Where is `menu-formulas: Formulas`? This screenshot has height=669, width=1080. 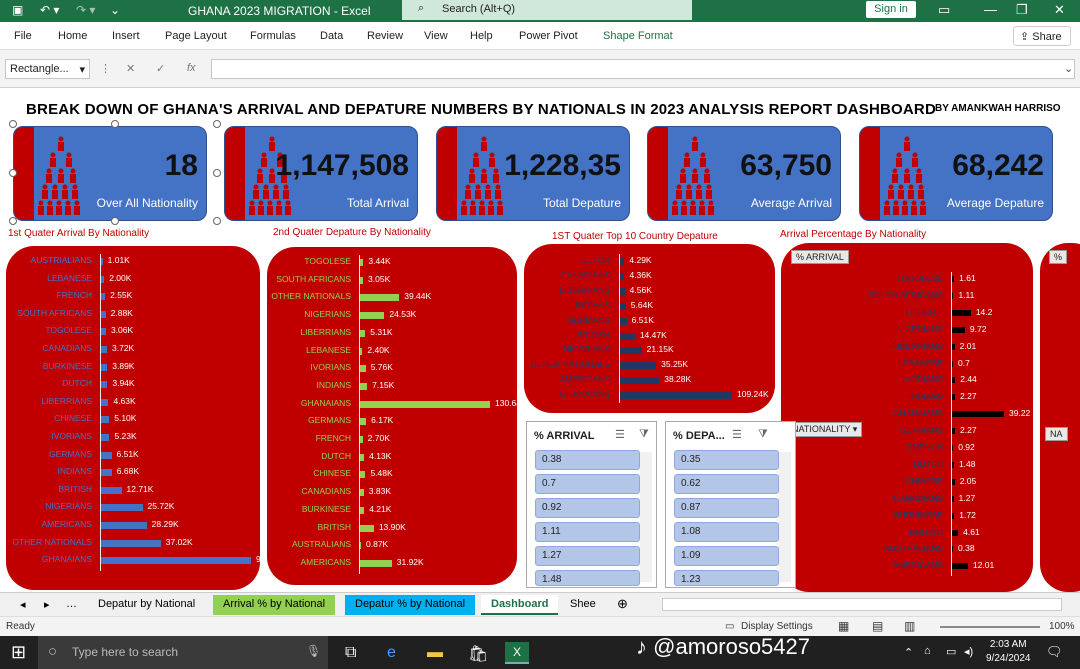 menu-formulas: Formulas is located at coordinates (273, 36).